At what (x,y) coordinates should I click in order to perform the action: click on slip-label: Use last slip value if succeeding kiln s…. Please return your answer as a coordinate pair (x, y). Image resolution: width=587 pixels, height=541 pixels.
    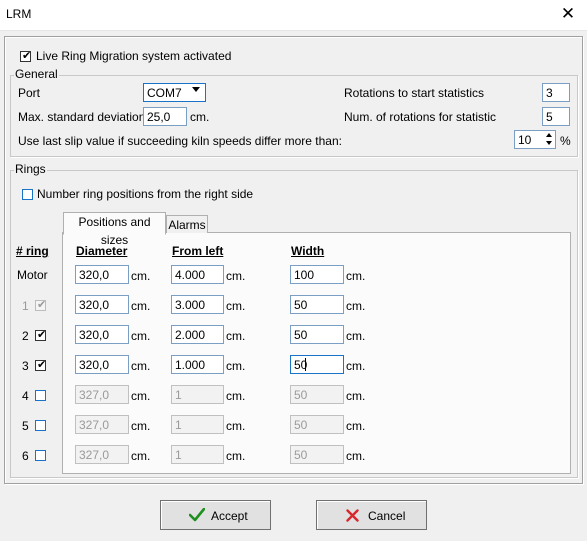
    Looking at the image, I should click on (180, 141).